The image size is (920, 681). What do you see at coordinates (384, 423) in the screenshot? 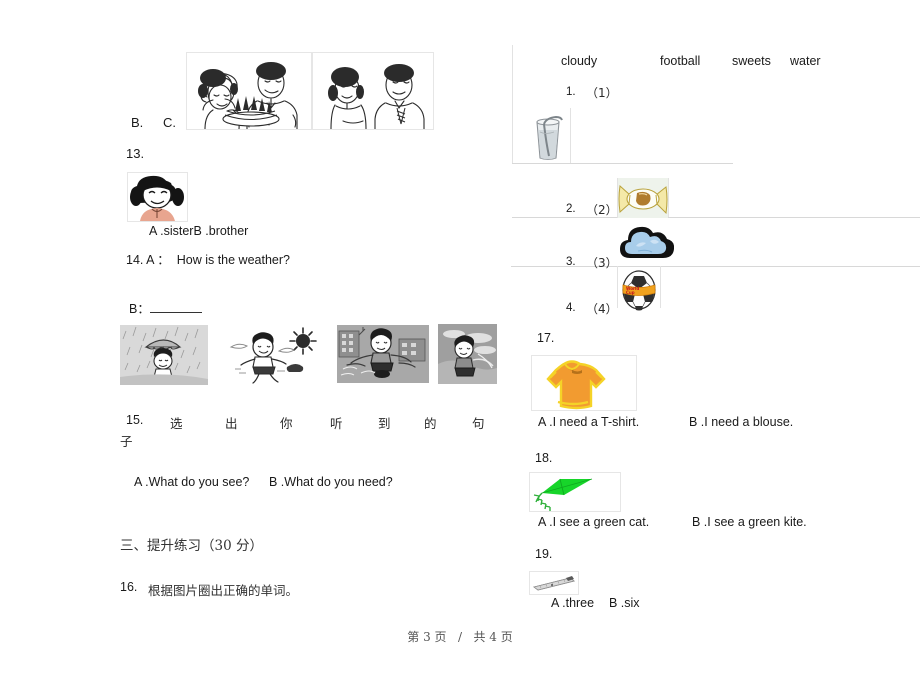
I see `question-15-char-4: 到` at bounding box center [384, 423].